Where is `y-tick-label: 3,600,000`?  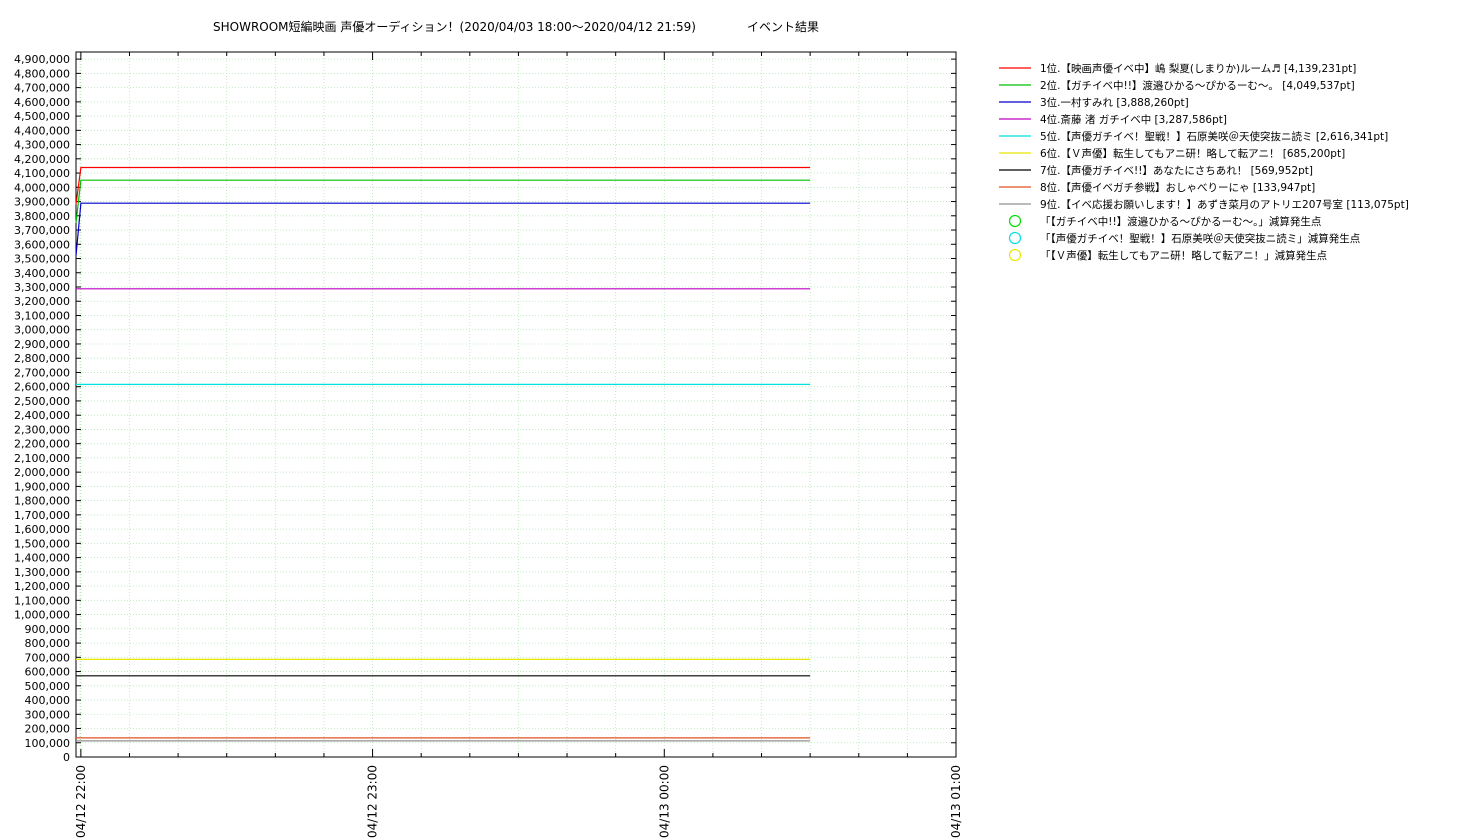 y-tick-label: 3,600,000 is located at coordinates (42, 244).